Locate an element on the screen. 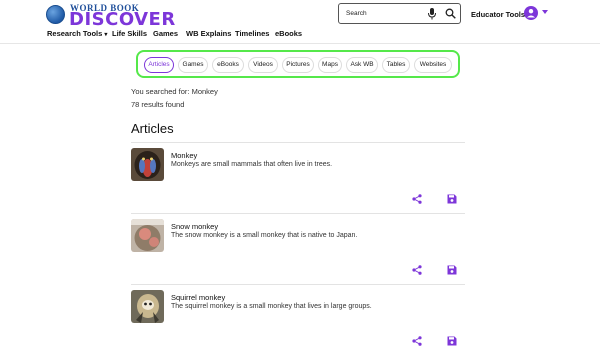 The height and width of the screenshot is (357, 600). world-book-discover-logo: WORLD BOOK DISCOVER is located at coordinates (110, 16).